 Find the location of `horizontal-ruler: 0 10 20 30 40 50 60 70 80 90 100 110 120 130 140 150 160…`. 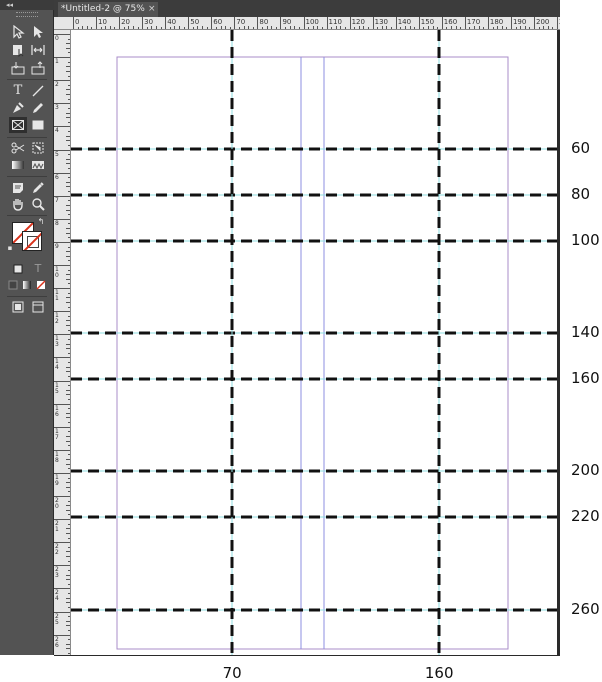

horizontal-ruler: 0 10 20 30 40 50 60 70 80 90 100 110 120 130 140 150 160… is located at coordinates (307, 23).